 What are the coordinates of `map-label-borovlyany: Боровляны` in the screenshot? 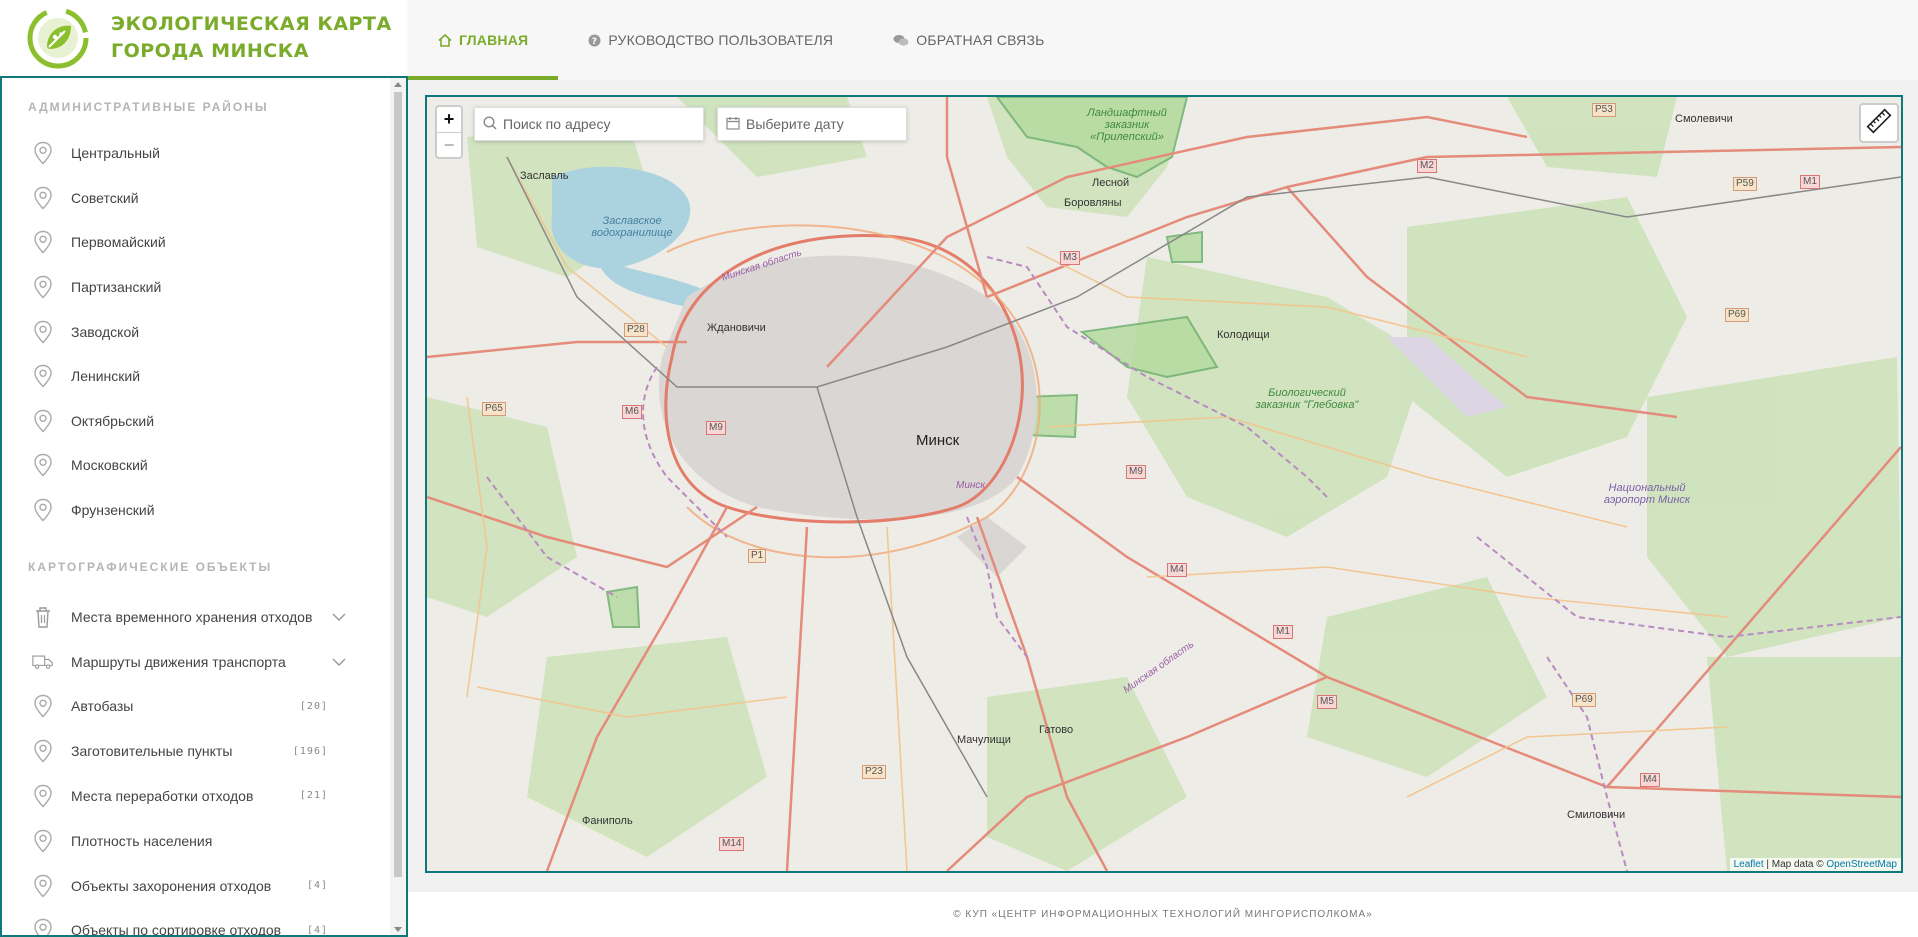 It's located at (1093, 203).